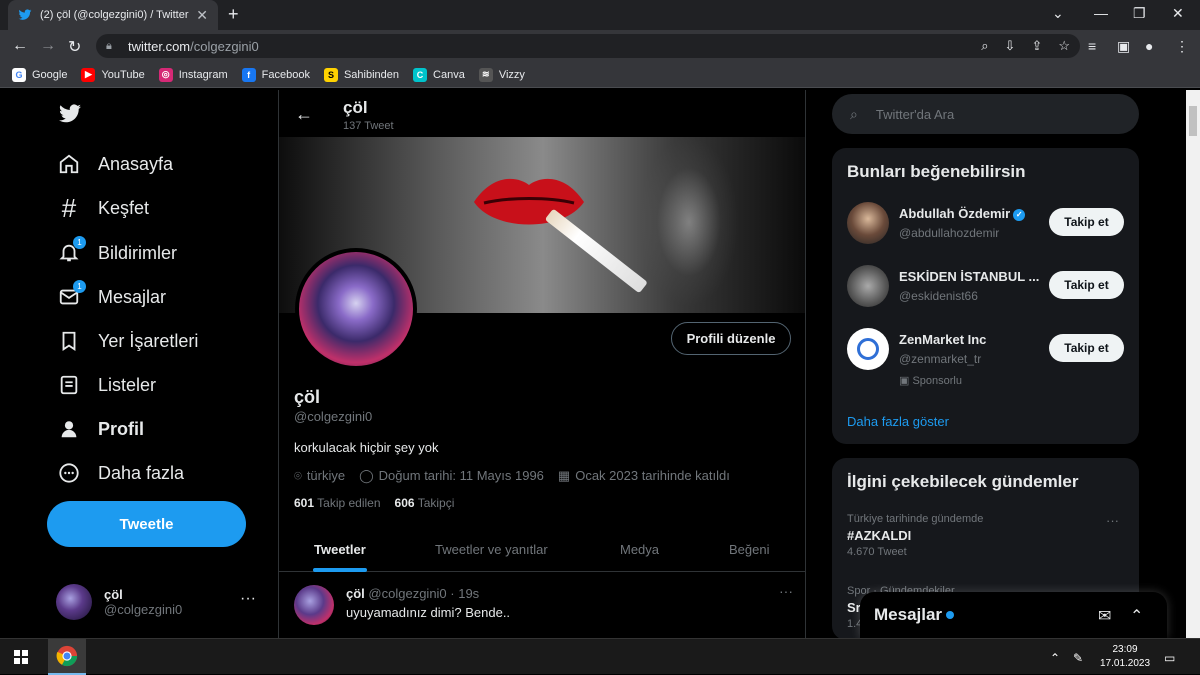  Describe the element at coordinates (1010, 46) in the screenshot. I see `install-icon: ⇩` at that location.